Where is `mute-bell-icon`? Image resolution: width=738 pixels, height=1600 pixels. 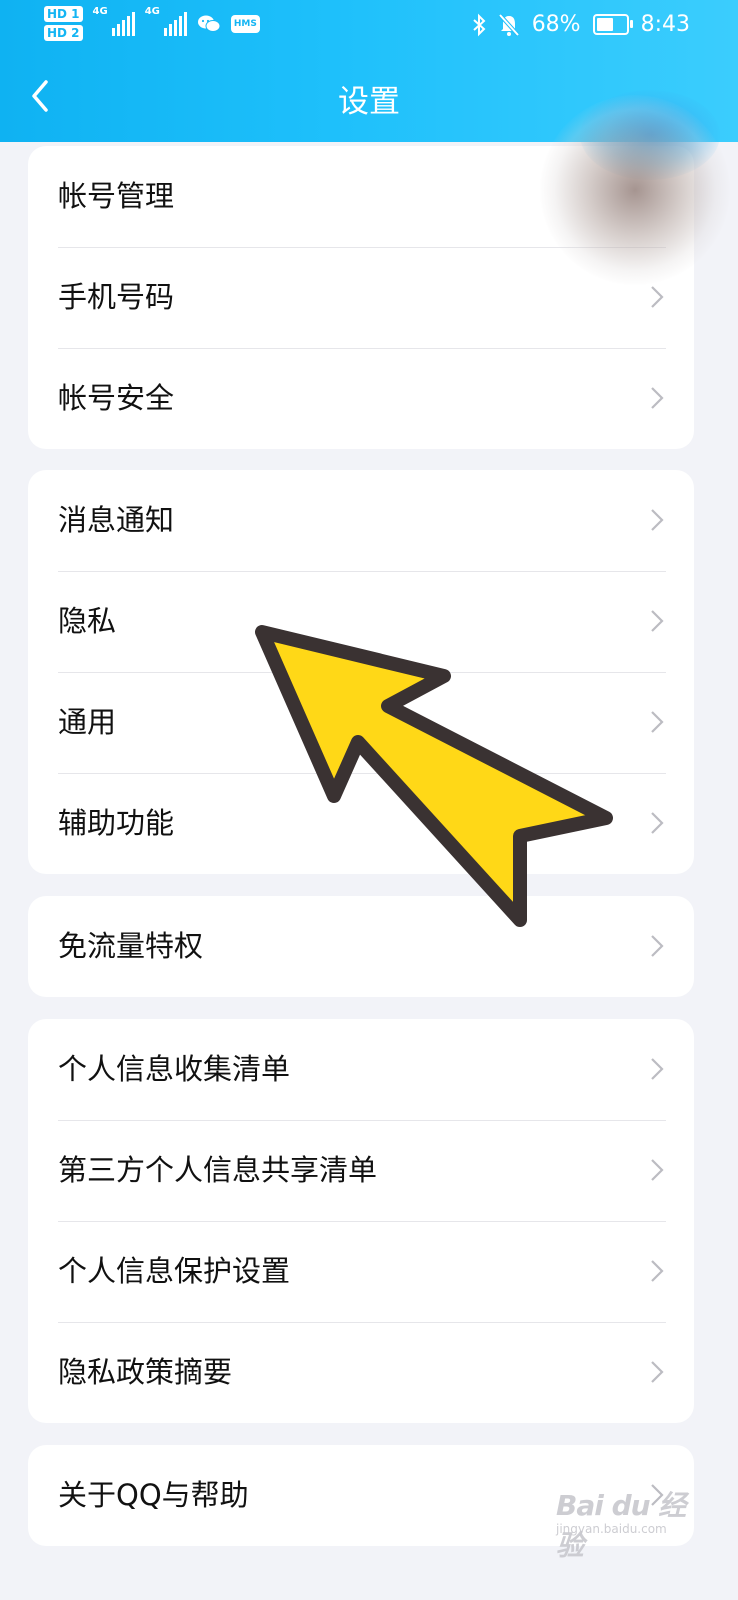
mute-bell-icon is located at coordinates (509, 24).